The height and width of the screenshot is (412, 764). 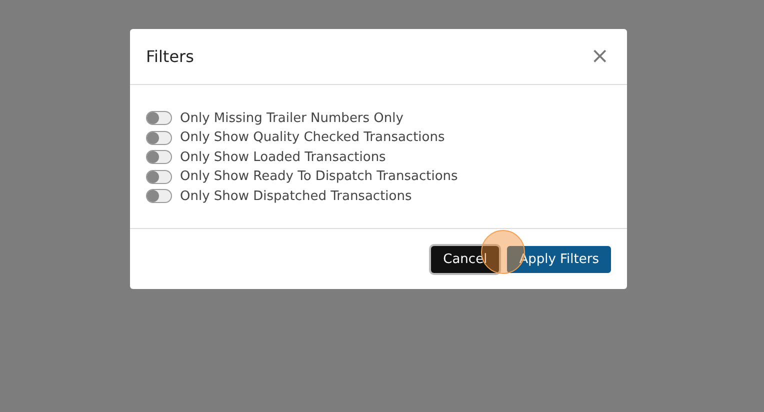 I want to click on toggle-label: Only Show Ready To Dispatch Transactions, so click(x=319, y=176).